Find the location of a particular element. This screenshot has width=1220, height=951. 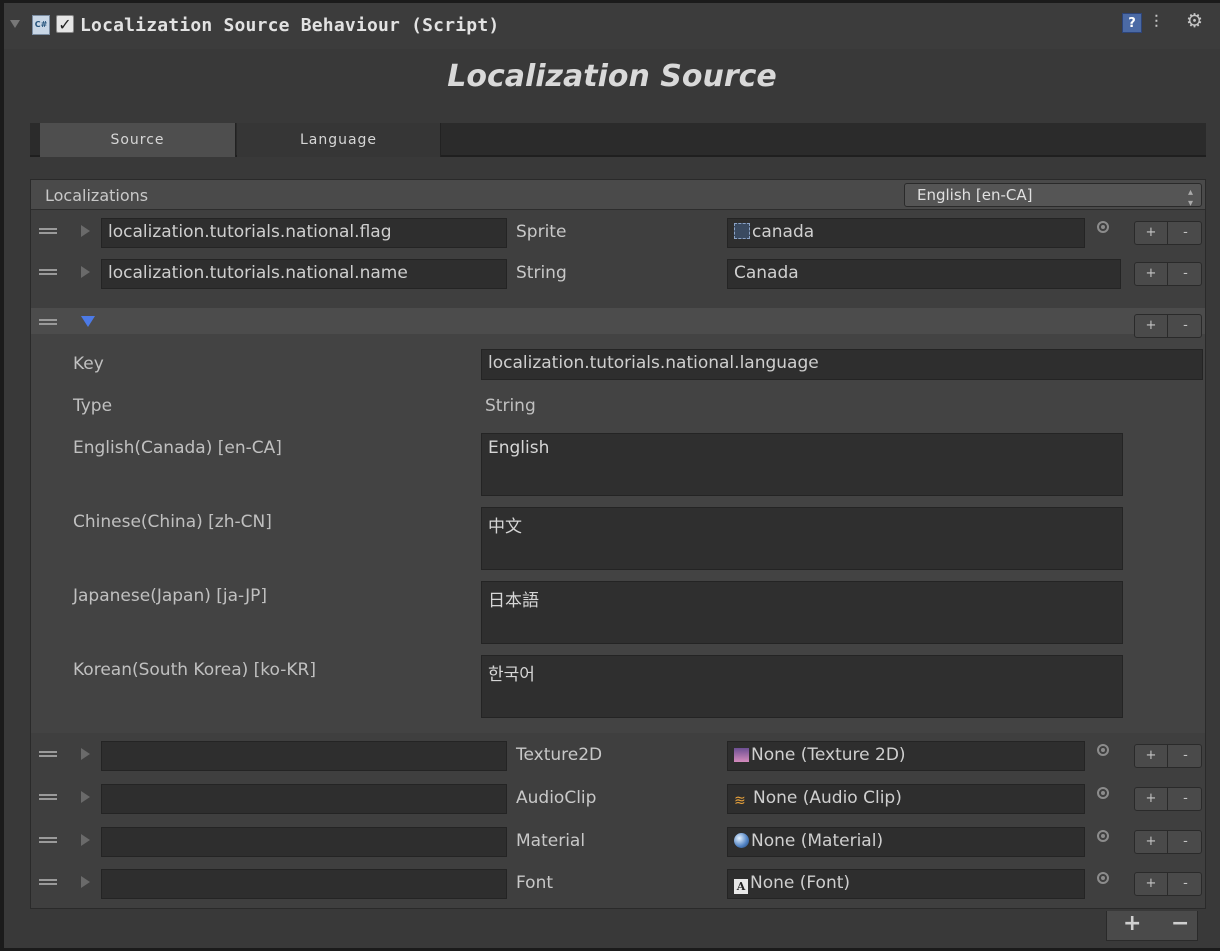

translation-input-ko-kr: 한국어 is located at coordinates (802, 686).